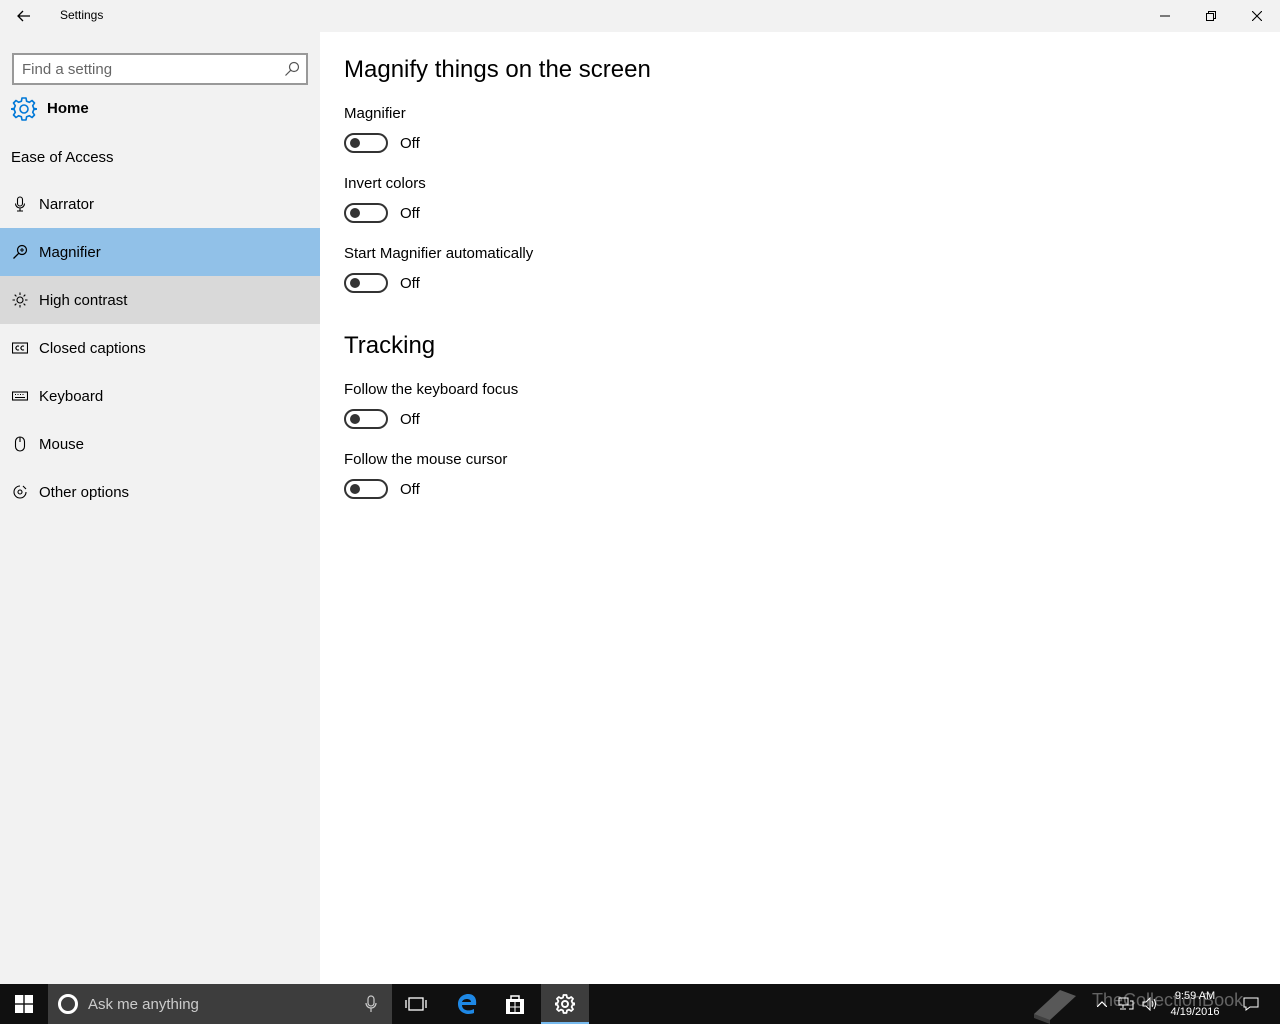 The width and height of the screenshot is (1280, 1024). I want to click on sidebar-item-closed-captions: Closed captions, so click(160, 348).